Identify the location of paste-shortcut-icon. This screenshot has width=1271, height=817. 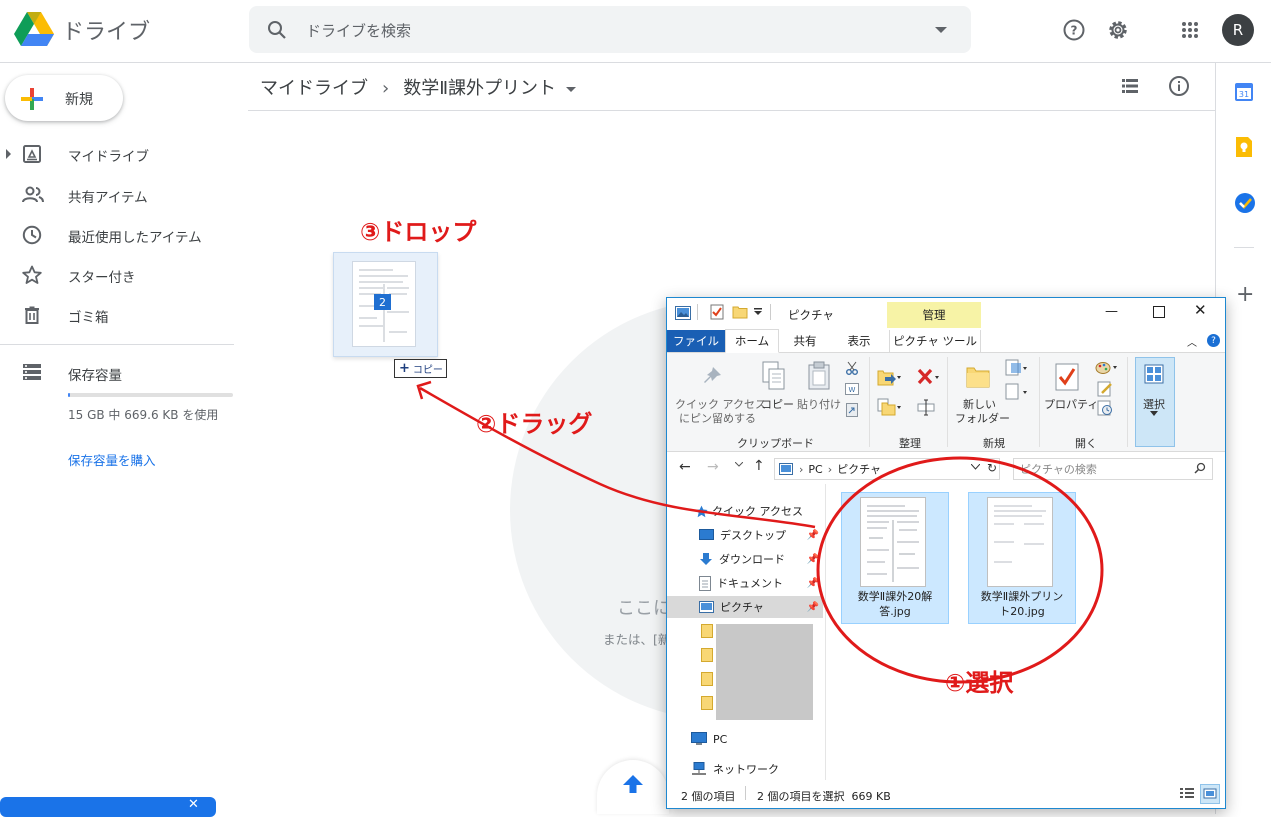
(852, 410).